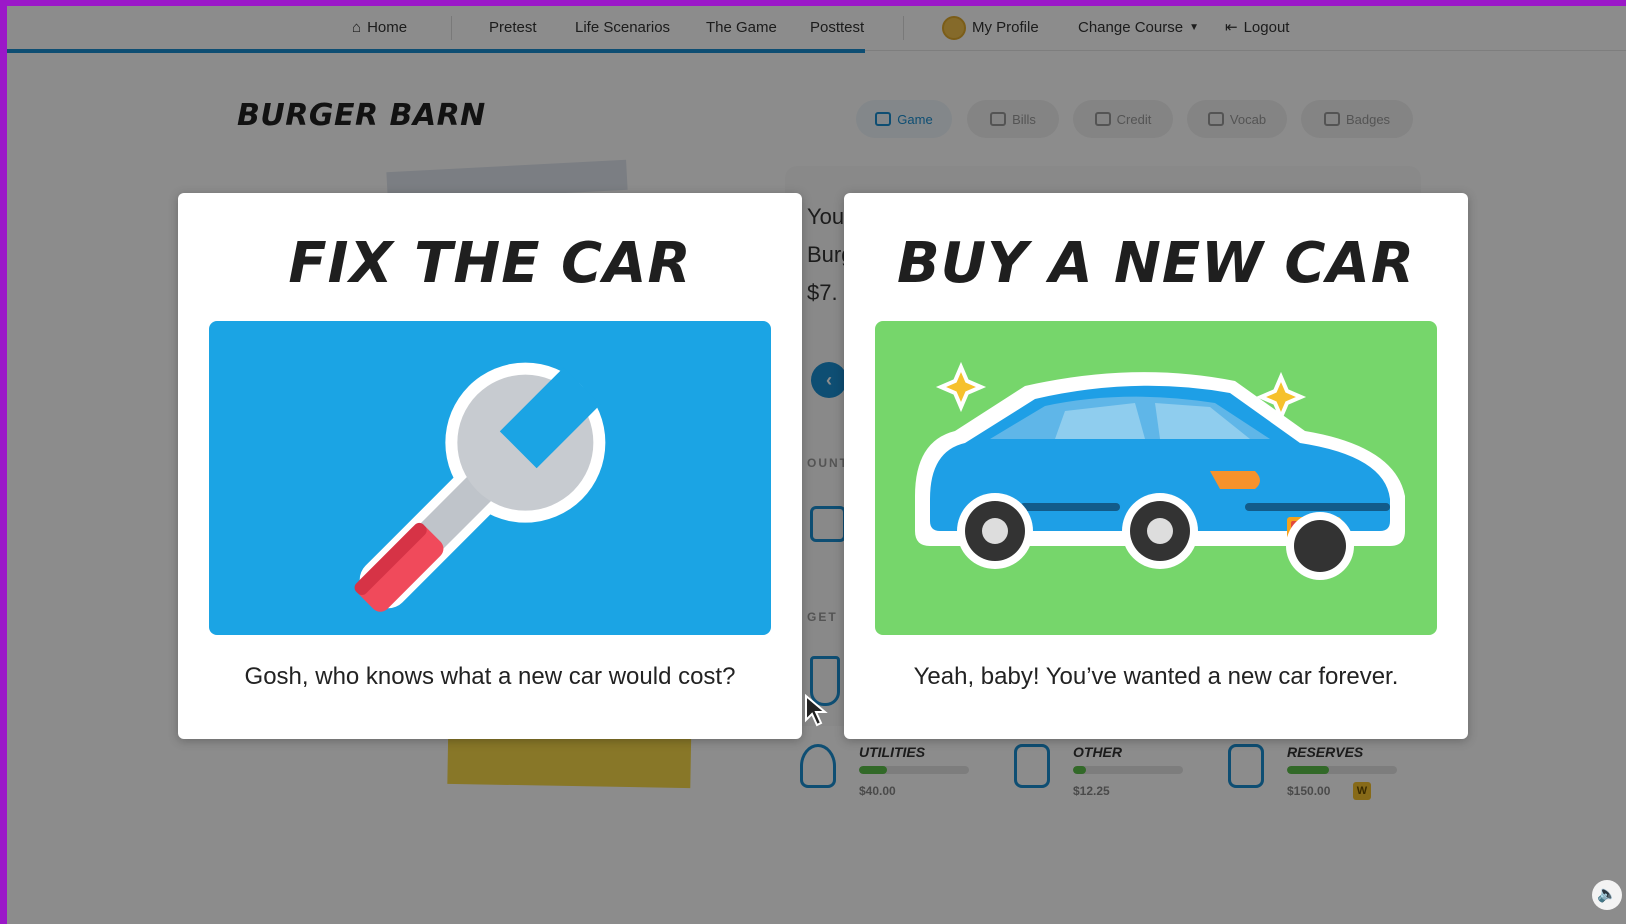 This screenshot has width=1626, height=924. What do you see at coordinates (3, 462) in the screenshot?
I see `window-frame-left` at bounding box center [3, 462].